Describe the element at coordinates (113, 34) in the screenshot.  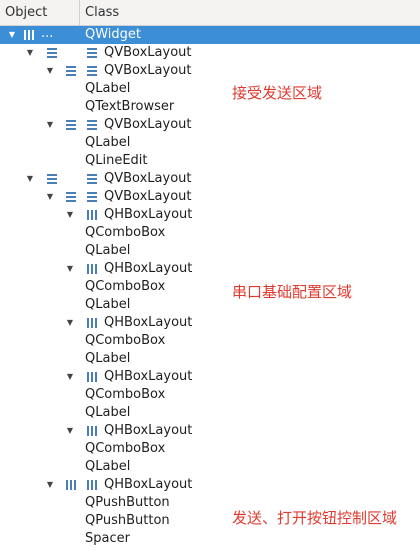
I see `class-name: QWidget` at that location.